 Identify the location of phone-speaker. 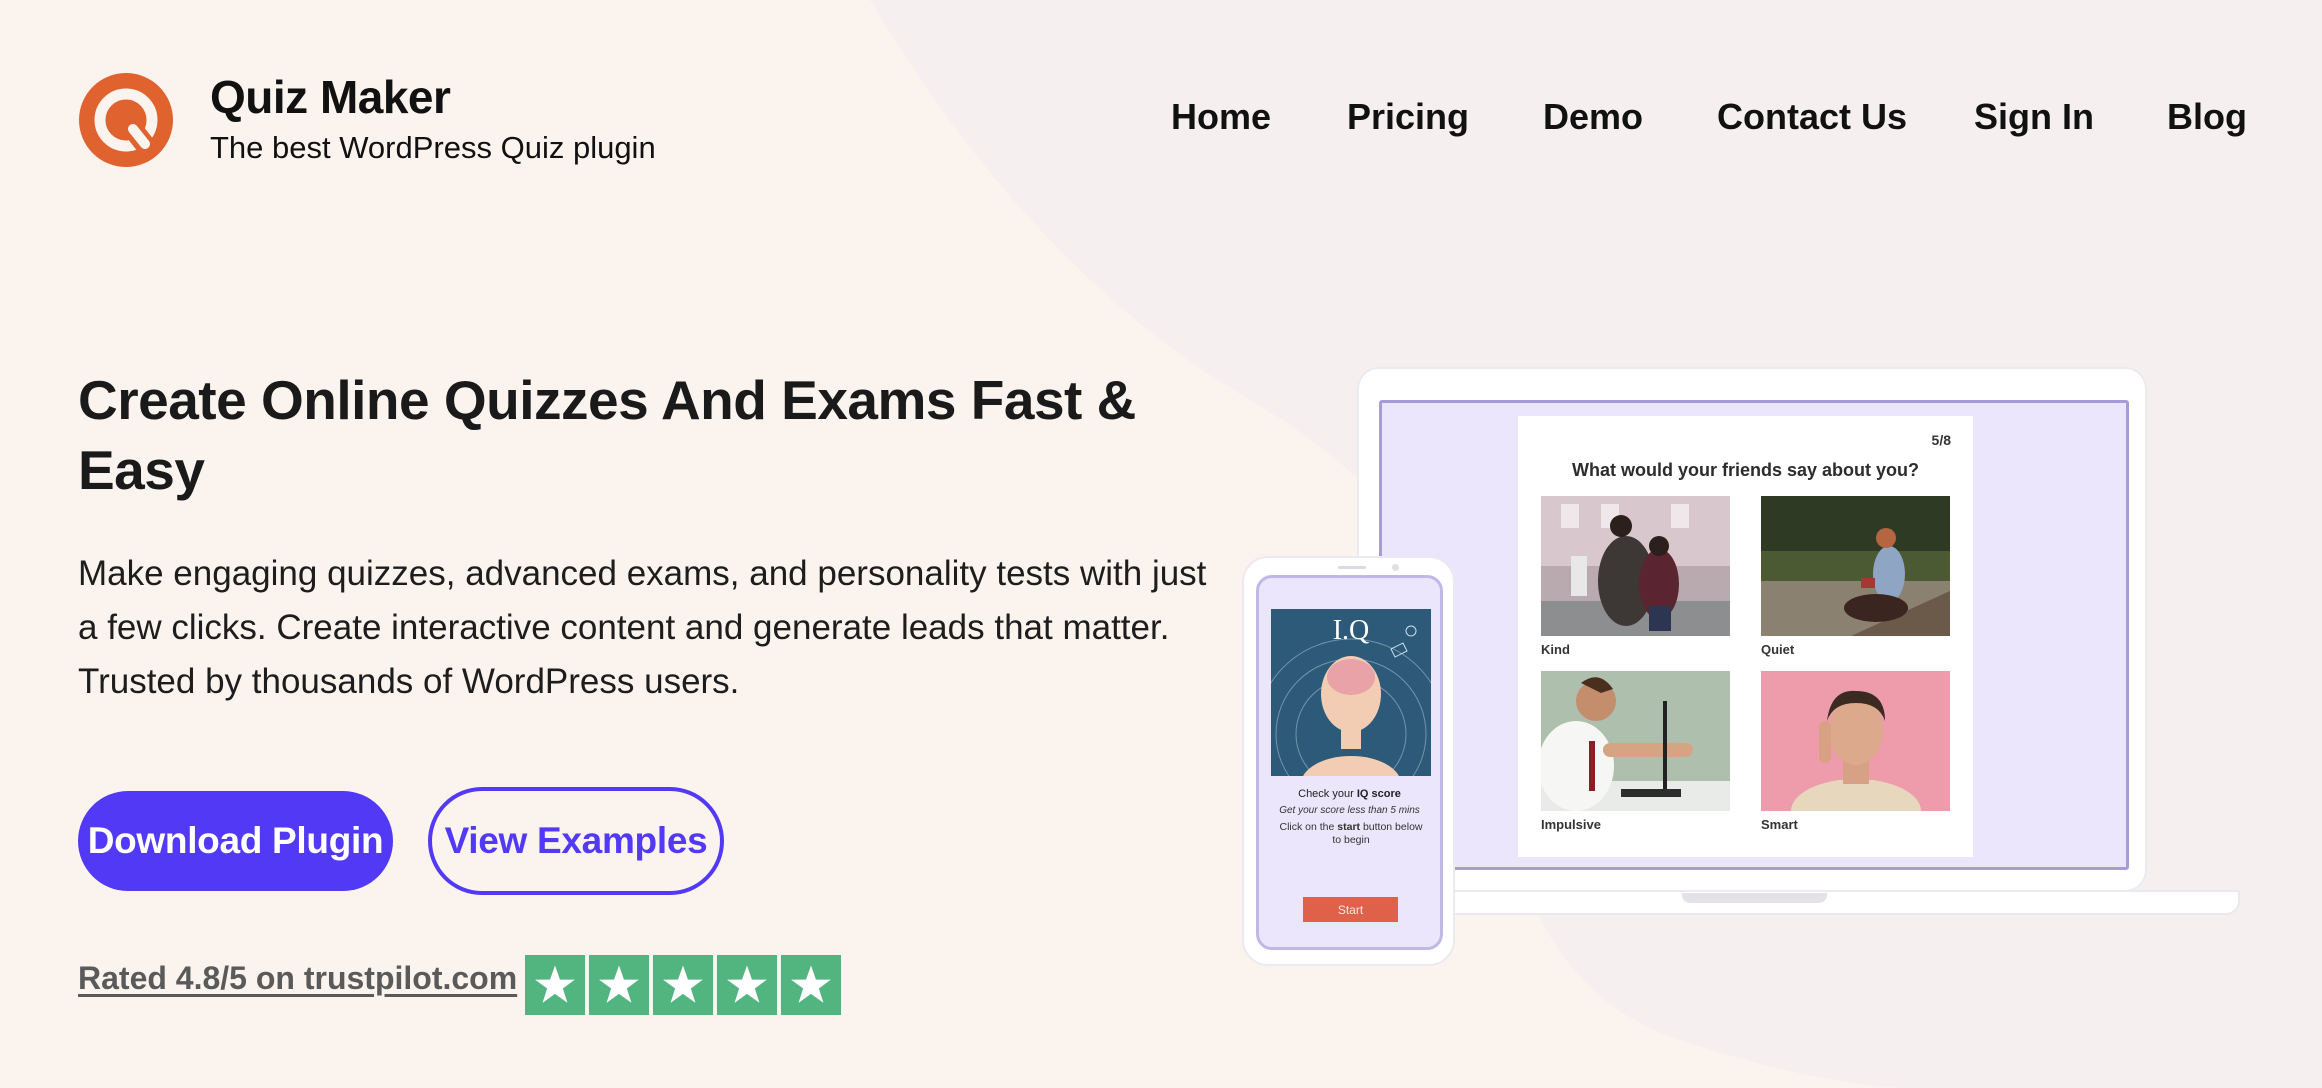
(1352, 567).